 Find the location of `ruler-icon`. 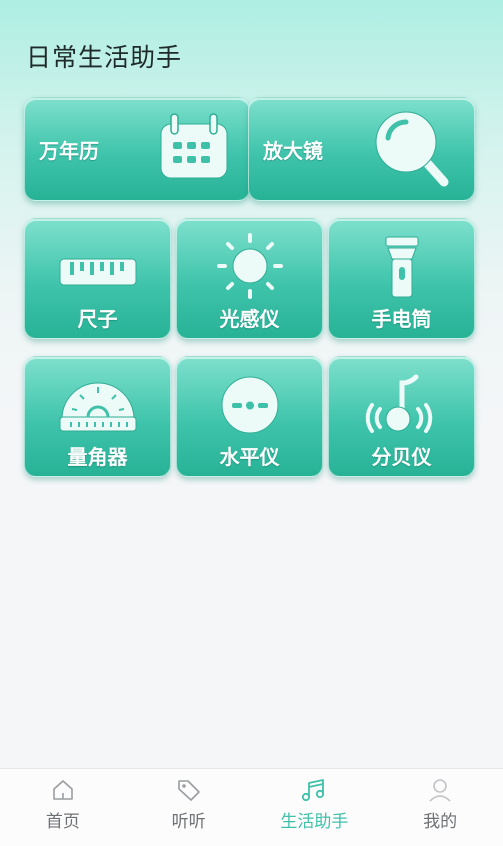

ruler-icon is located at coordinates (97, 272).